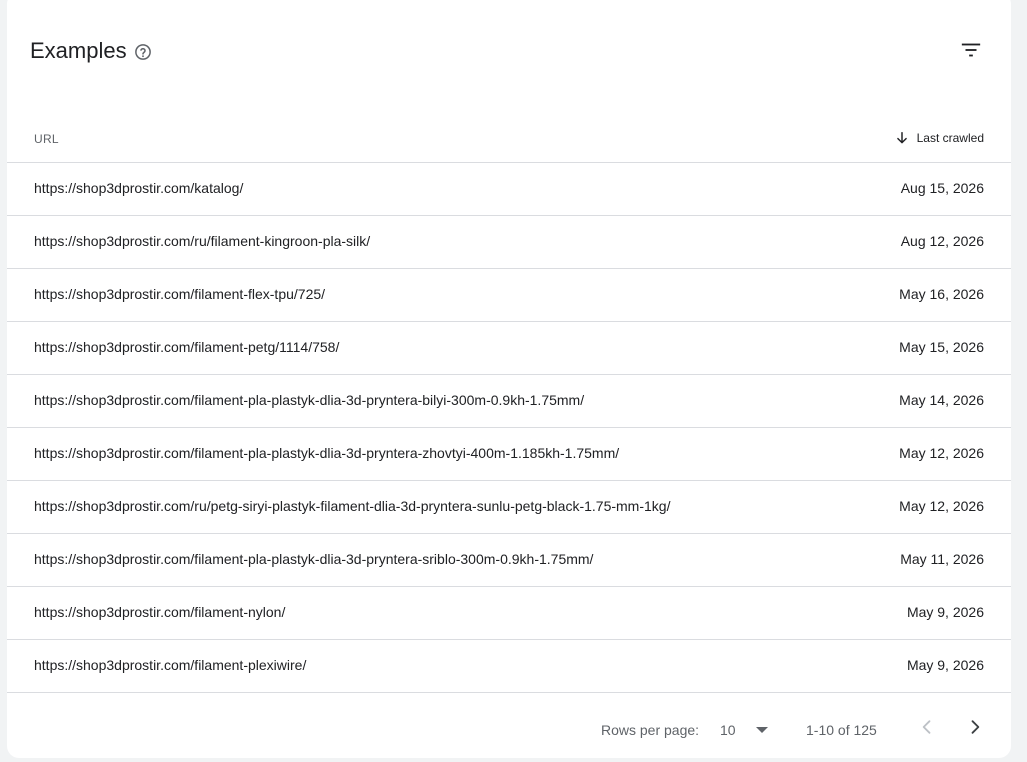 The width and height of the screenshot is (1027, 762). Describe the element at coordinates (728, 730) in the screenshot. I see `rows-per-page-value: 10` at that location.